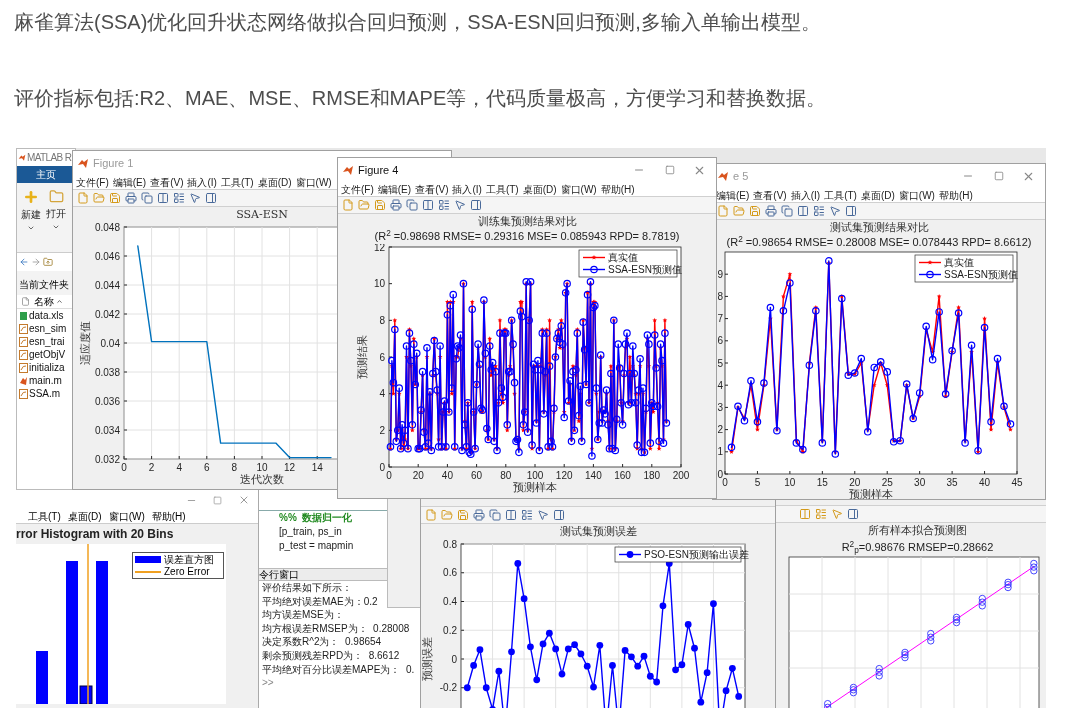 This screenshot has width=1066, height=717. What do you see at coordinates (420, 98) in the screenshot?
I see `paragraph: 评价指标包括:R2、MAE、MSE、RMSE和MAPE等，代码质量极高，方便学习和替换数据。` at bounding box center [420, 98].